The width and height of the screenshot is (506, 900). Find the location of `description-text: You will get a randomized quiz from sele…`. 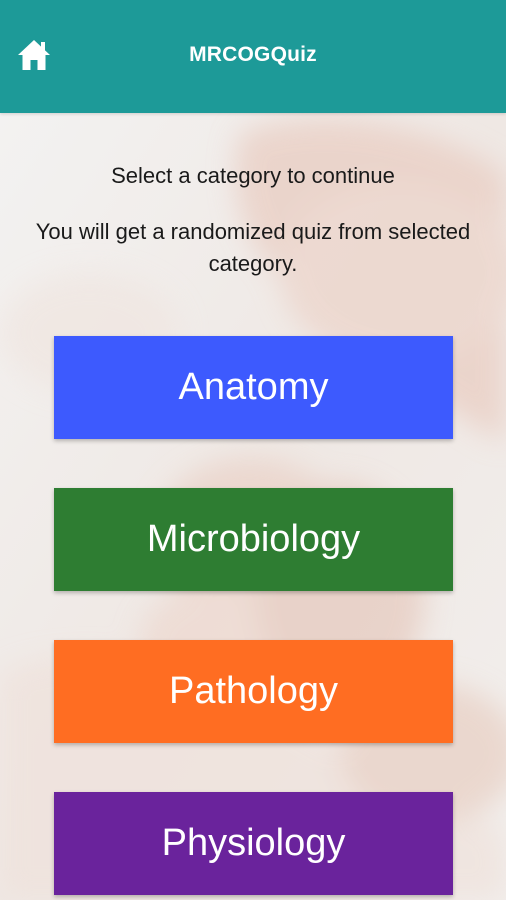

description-text: You will get a randomized quiz from sele… is located at coordinates (253, 247).